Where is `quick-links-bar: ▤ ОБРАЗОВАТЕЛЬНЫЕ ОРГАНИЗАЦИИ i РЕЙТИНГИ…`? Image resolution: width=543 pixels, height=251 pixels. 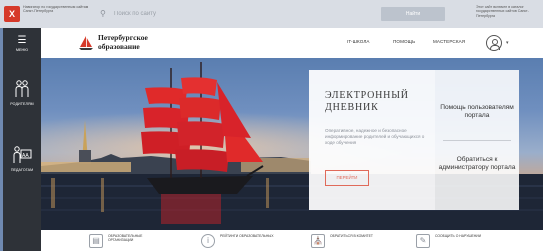
quick-links-bar: ▤ ОБРАЗОВАТЕЛЬНЫЕ ОРГАНИЗАЦИИ i РЕЙТИНГИ… is located at coordinates (292, 240).